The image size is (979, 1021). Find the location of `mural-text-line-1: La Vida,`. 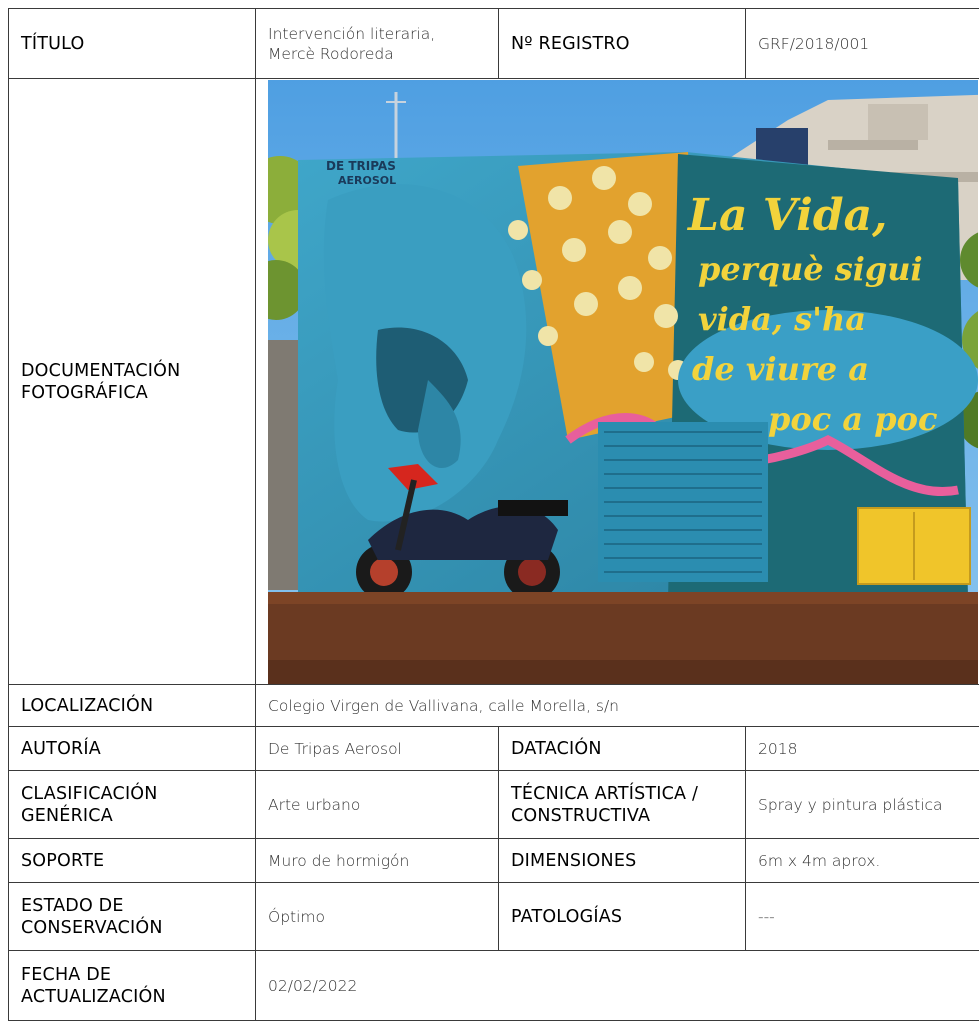

mural-text-line-1: La Vida, is located at coordinates (786, 215).